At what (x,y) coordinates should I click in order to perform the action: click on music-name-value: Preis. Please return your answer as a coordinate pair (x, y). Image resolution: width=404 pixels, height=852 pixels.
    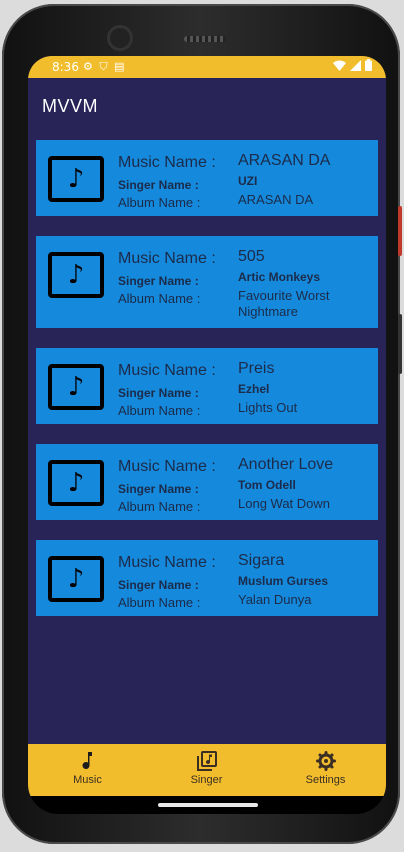
    Looking at the image, I should click on (256, 368).